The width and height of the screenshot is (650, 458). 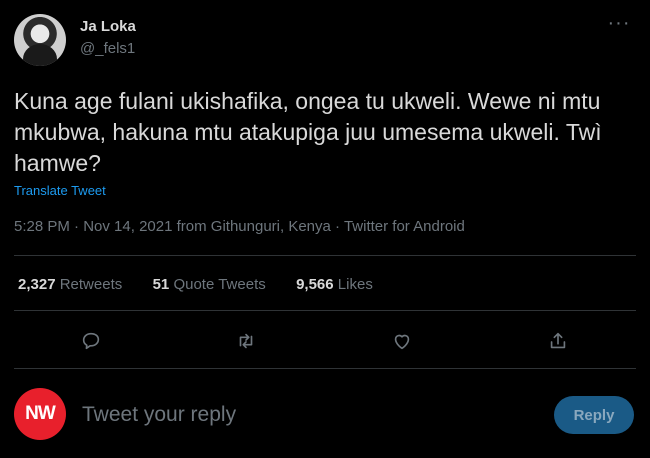 I want to click on retweets-stat: 2,327 Retweets, so click(x=72, y=284).